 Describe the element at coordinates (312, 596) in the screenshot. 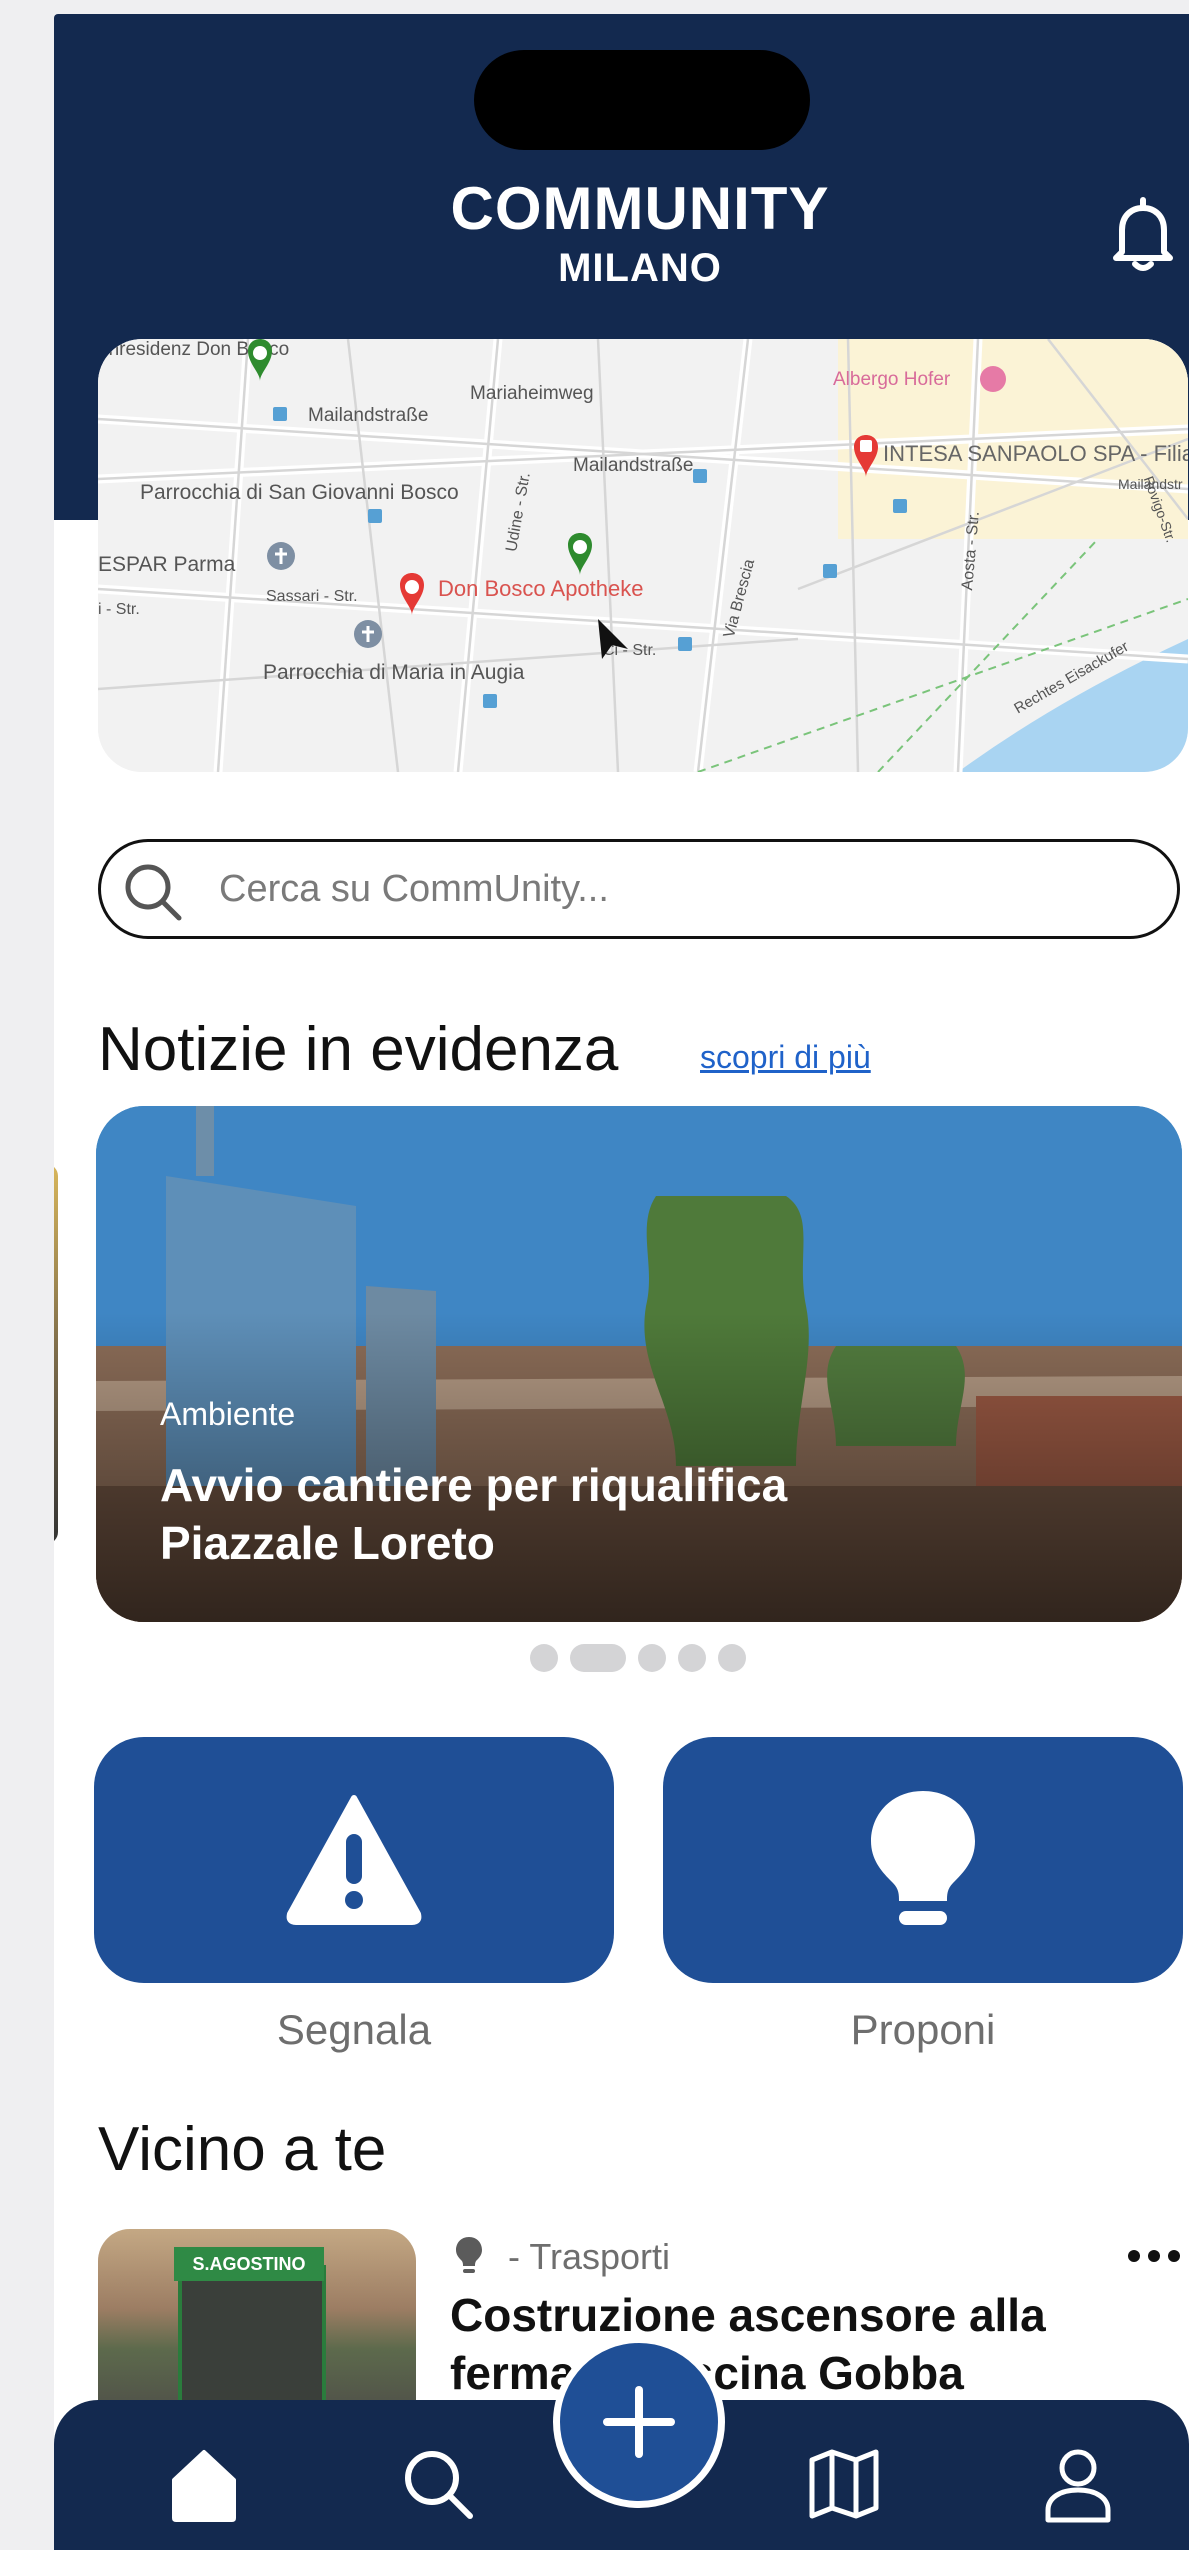

I see `map-label: Sassari - Str.` at that location.